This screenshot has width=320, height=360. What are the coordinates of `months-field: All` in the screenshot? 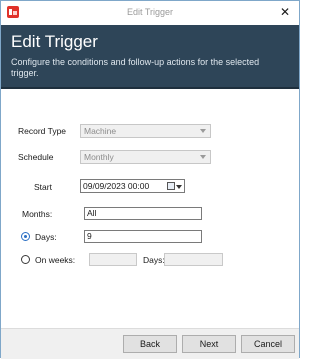 It's located at (143, 213).